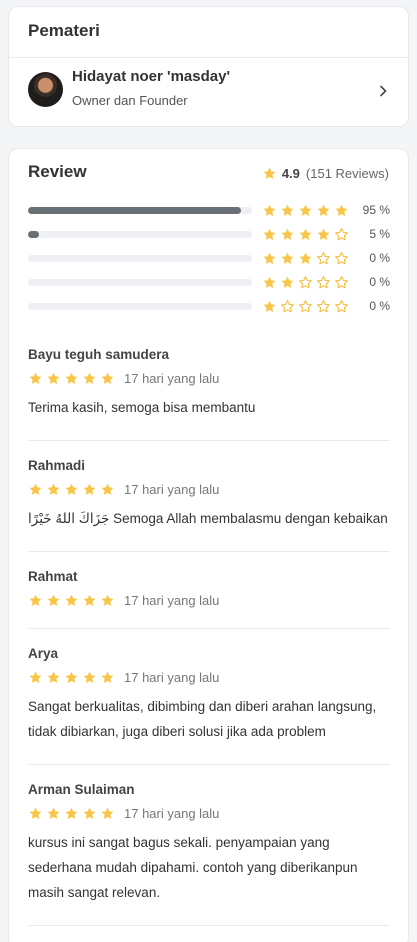  I want to click on rating-row-percent: 95 %, so click(376, 210).